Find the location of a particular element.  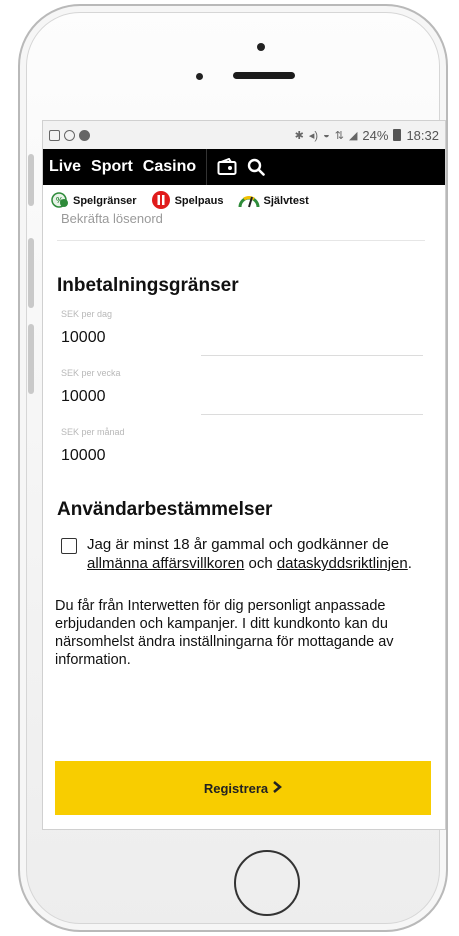

wallet-icon is located at coordinates (227, 167).